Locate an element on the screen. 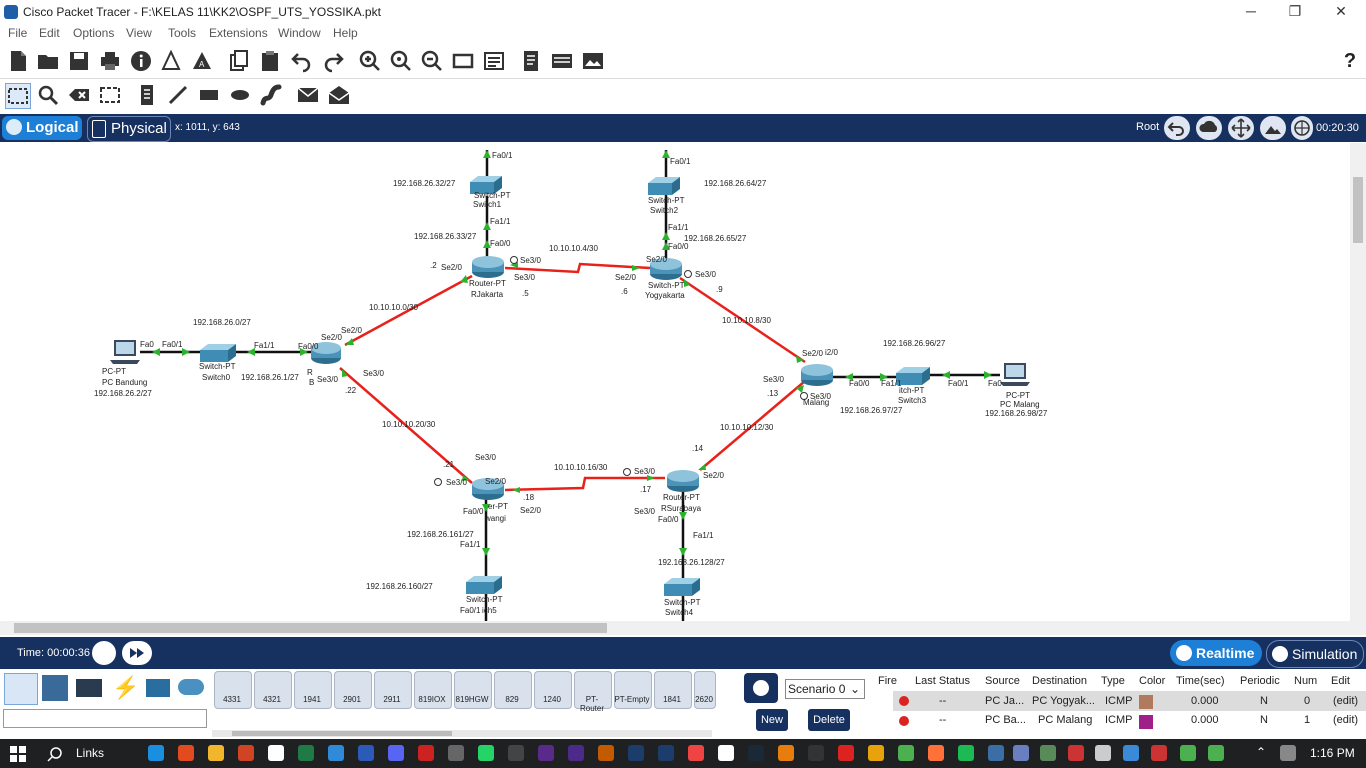 Image resolution: width=1366 pixels, height=768 pixels. blender-icon is located at coordinates (786, 753).